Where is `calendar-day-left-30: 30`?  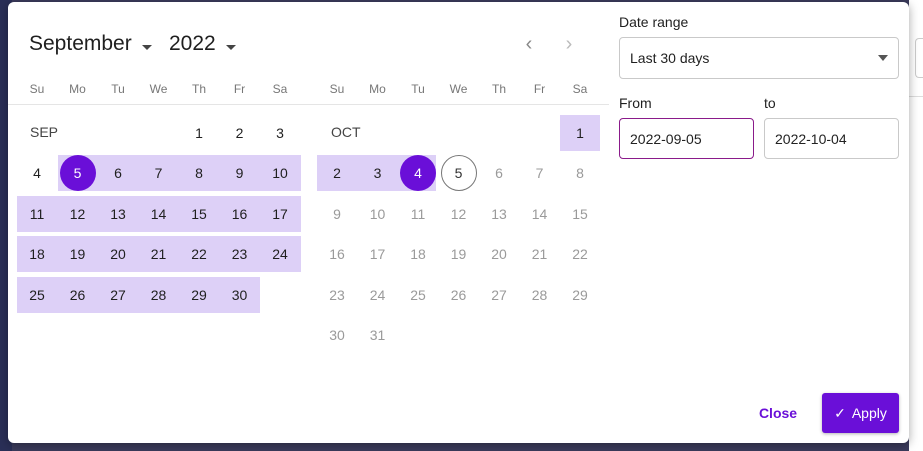
calendar-day-left-30: 30 is located at coordinates (240, 295).